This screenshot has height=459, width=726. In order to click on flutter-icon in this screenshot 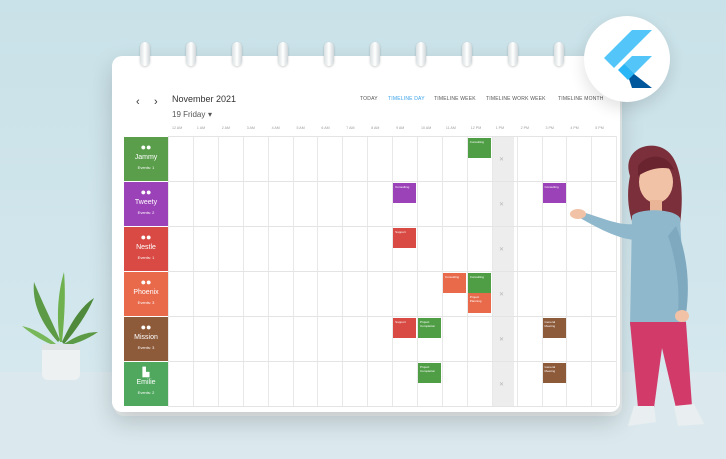, I will do `click(628, 59)`.